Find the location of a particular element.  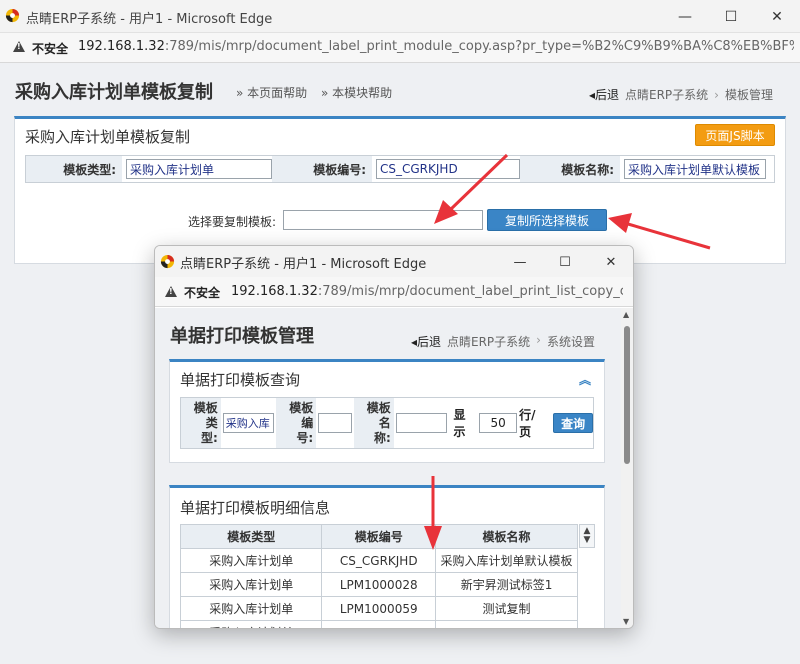

query-form: 模板类型: 采购入库 模板编号: 模板名称: 显示 50 行/页 查询 is located at coordinates (387, 423).